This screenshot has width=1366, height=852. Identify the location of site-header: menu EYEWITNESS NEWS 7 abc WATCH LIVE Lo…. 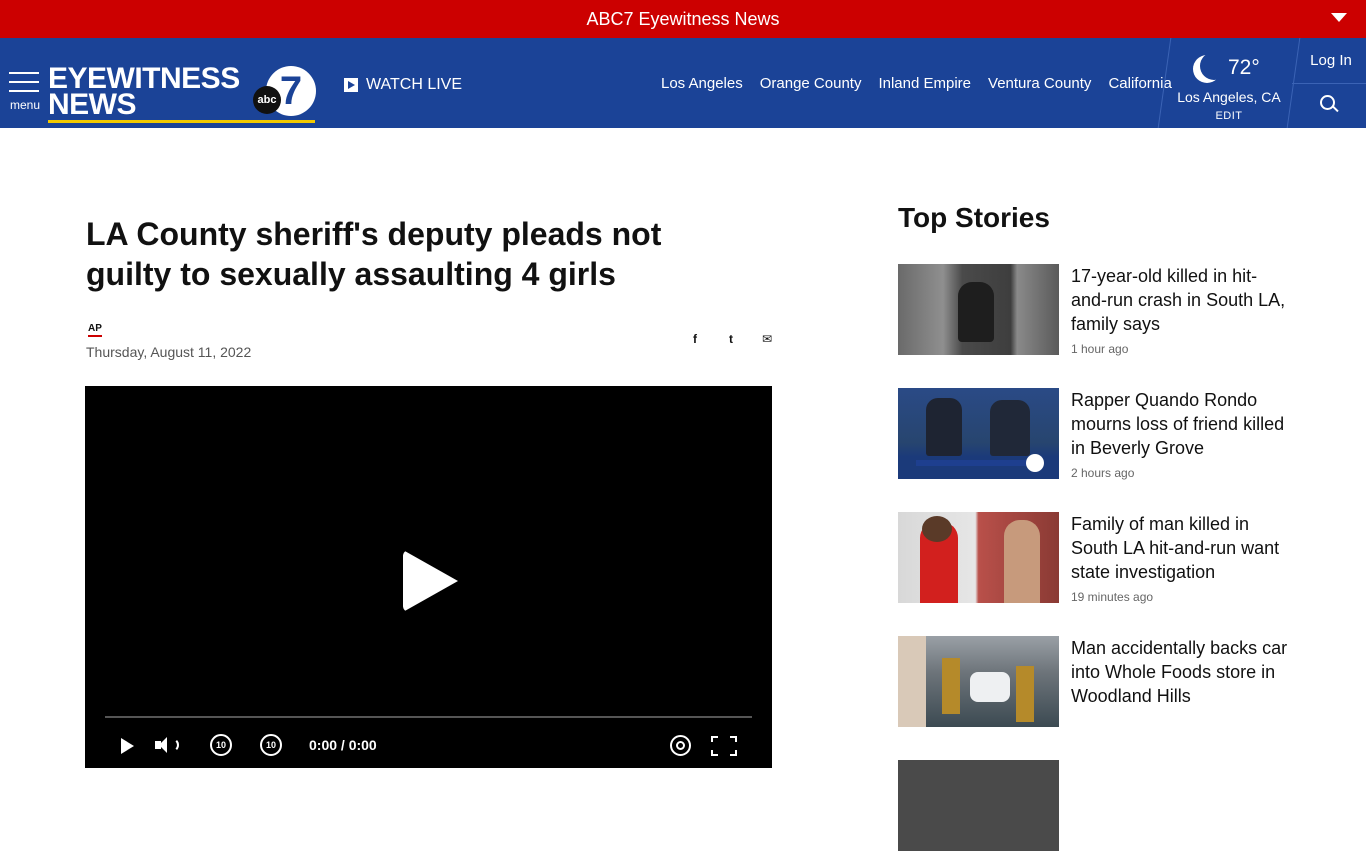
(683, 83).